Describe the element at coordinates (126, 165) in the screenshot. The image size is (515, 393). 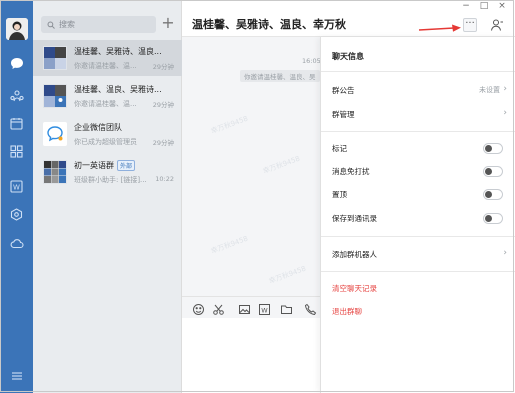
I see `external-tag: 外部` at that location.